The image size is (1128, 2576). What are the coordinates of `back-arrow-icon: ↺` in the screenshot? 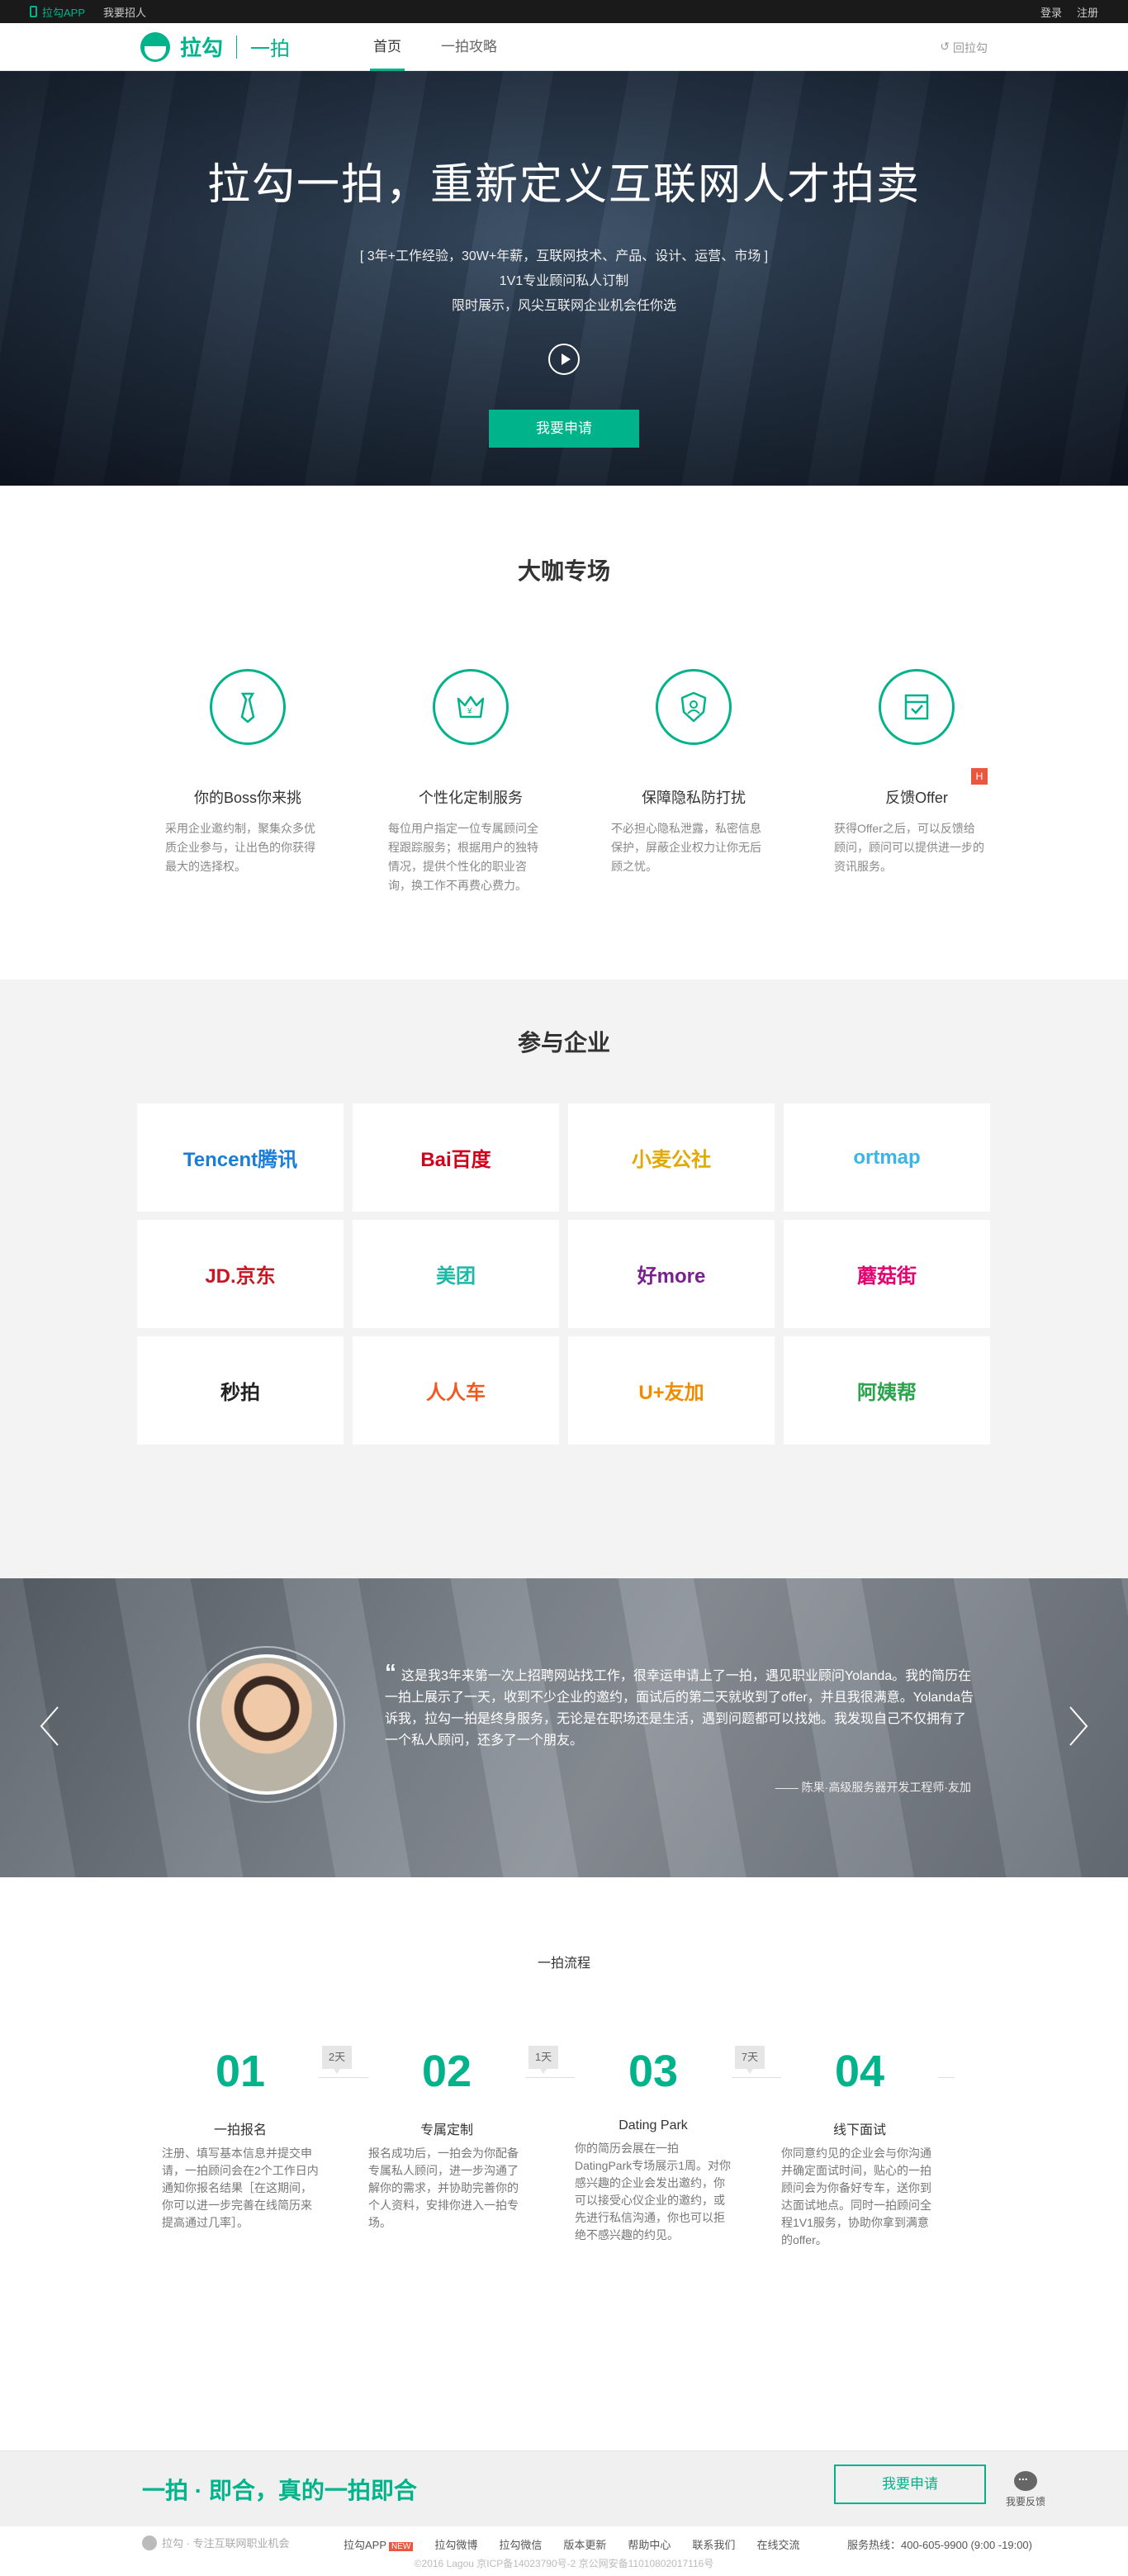 It's located at (945, 46).